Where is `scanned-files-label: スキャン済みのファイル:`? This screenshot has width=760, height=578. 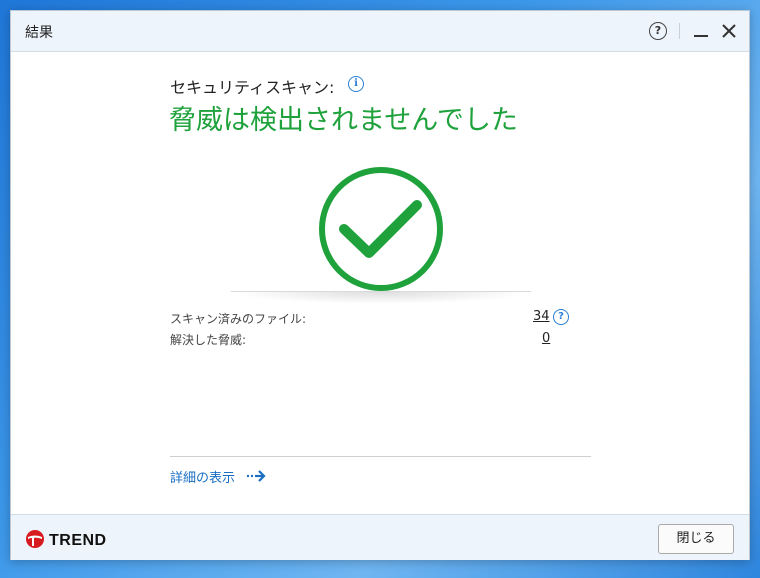 scanned-files-label: スキャン済みのファイル: is located at coordinates (238, 319).